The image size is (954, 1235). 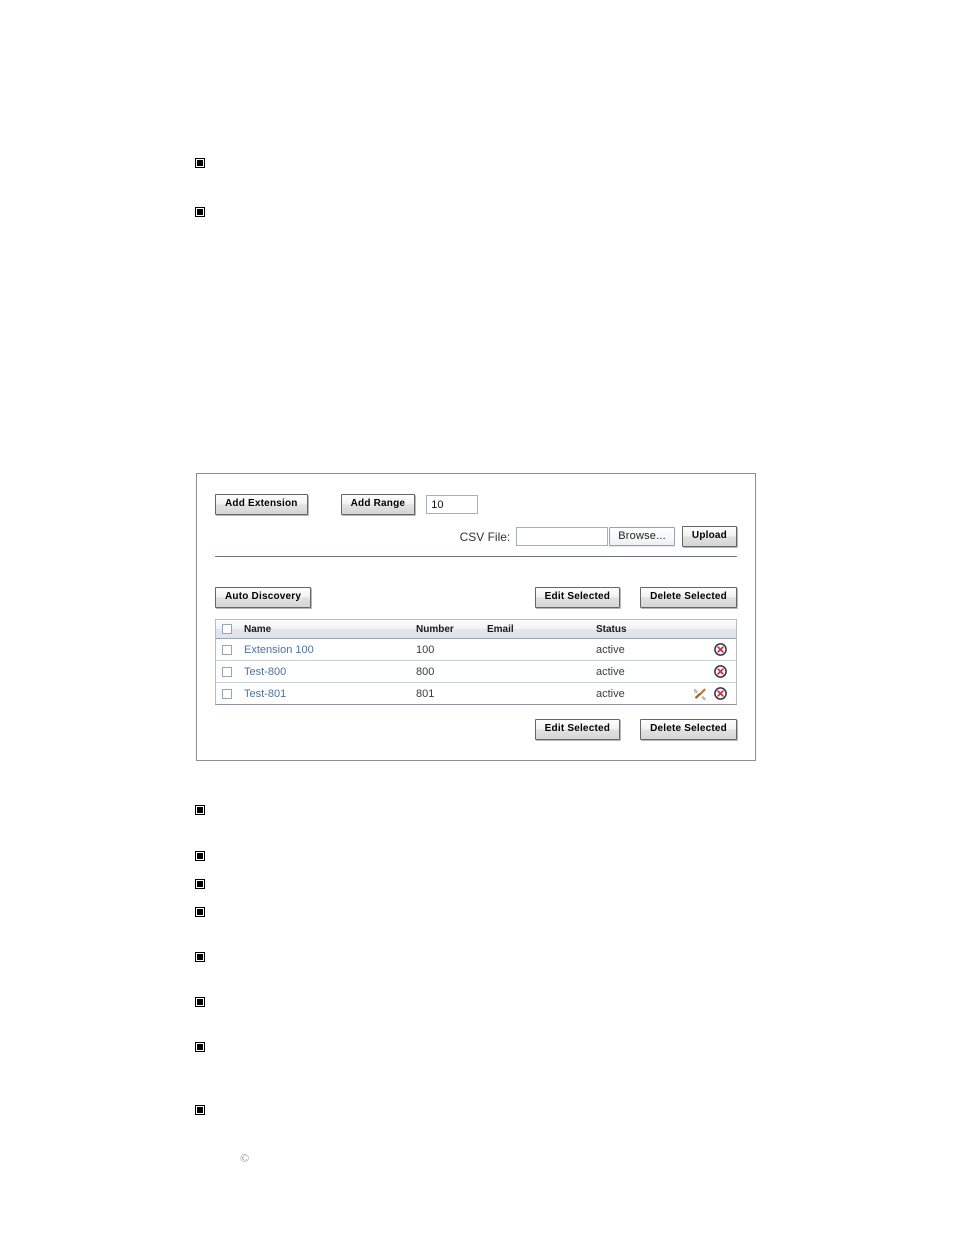 I want to click on column-header-email: Email, so click(x=541, y=629).